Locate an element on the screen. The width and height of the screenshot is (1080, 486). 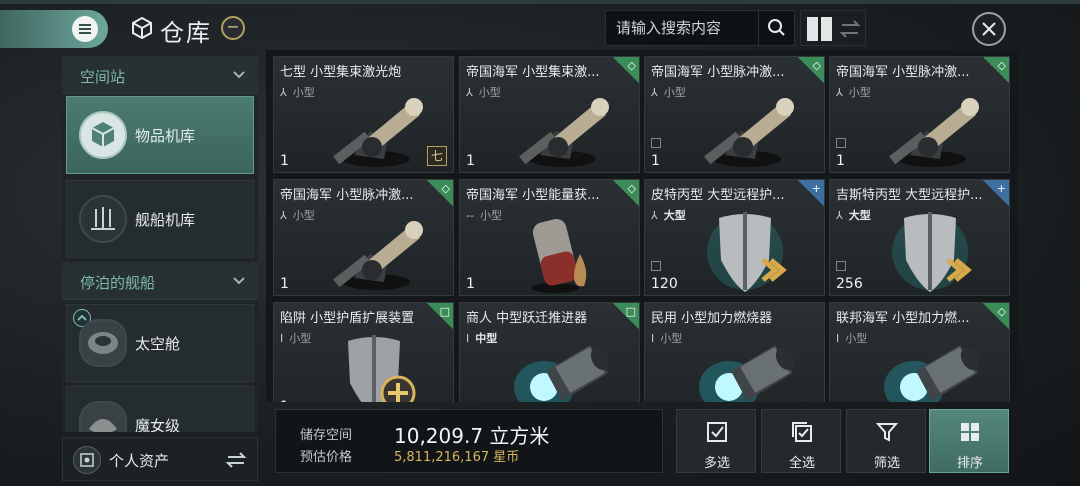
estimated-price-value: 5,811,216,167 星币 is located at coordinates (457, 457).